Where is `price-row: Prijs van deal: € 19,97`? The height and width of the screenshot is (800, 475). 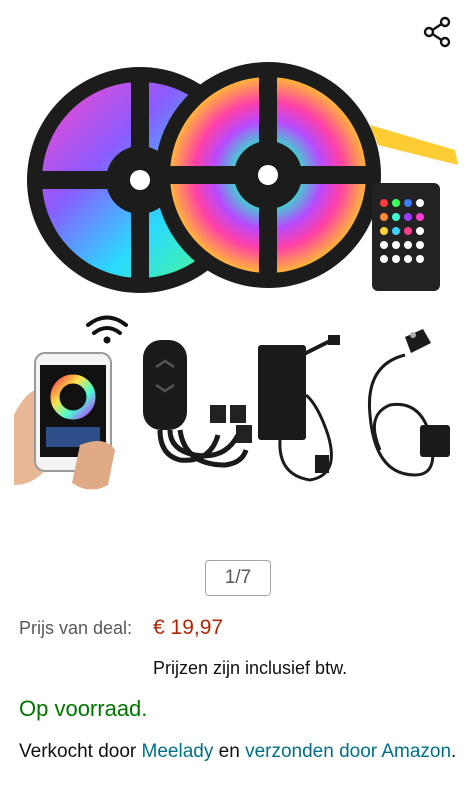 price-row: Prijs van deal: € 19,97 is located at coordinates (121, 628).